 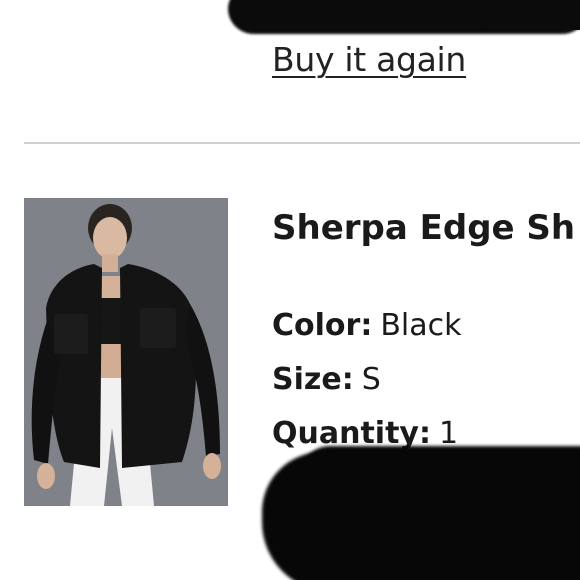 What do you see at coordinates (525, 15) in the screenshot?
I see `redaction-mark-top-edge` at bounding box center [525, 15].